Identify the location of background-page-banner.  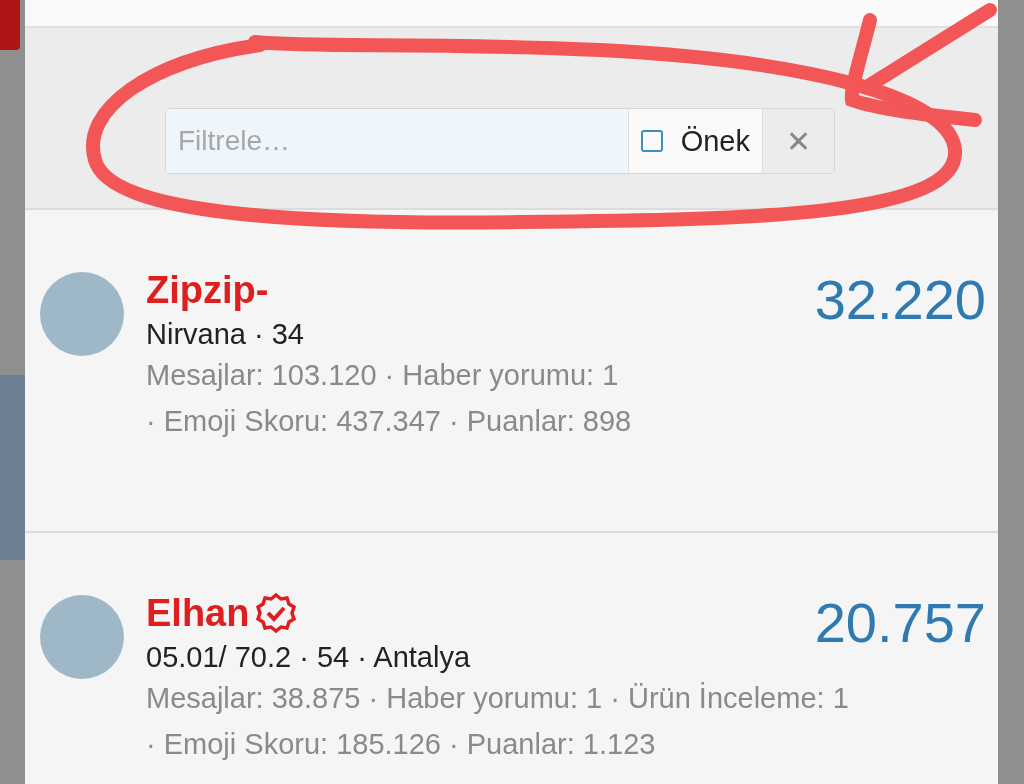
(10, 25).